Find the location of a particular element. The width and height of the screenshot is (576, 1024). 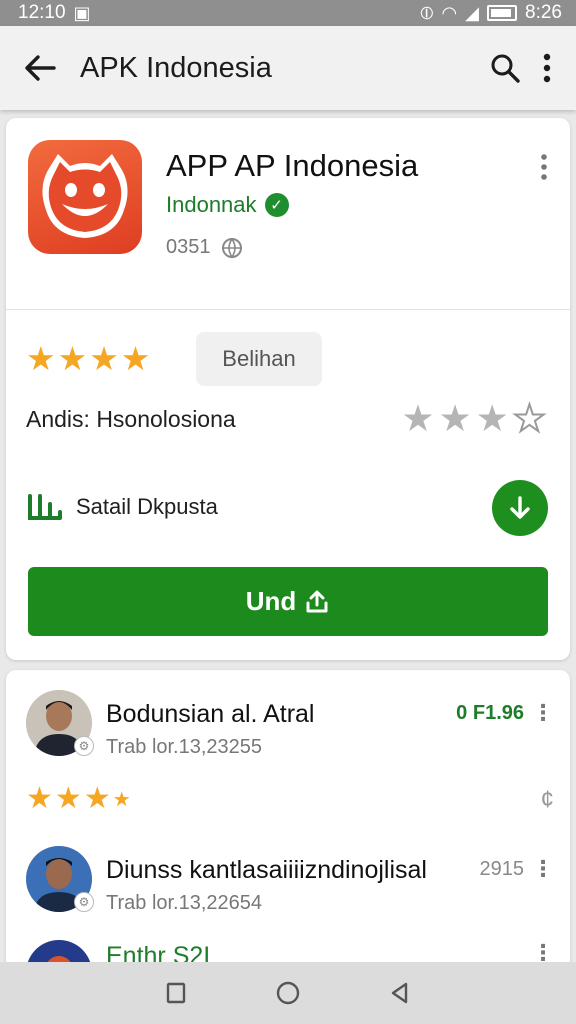

detail-row: Satail Dkpusta is located at coordinates (122, 507).